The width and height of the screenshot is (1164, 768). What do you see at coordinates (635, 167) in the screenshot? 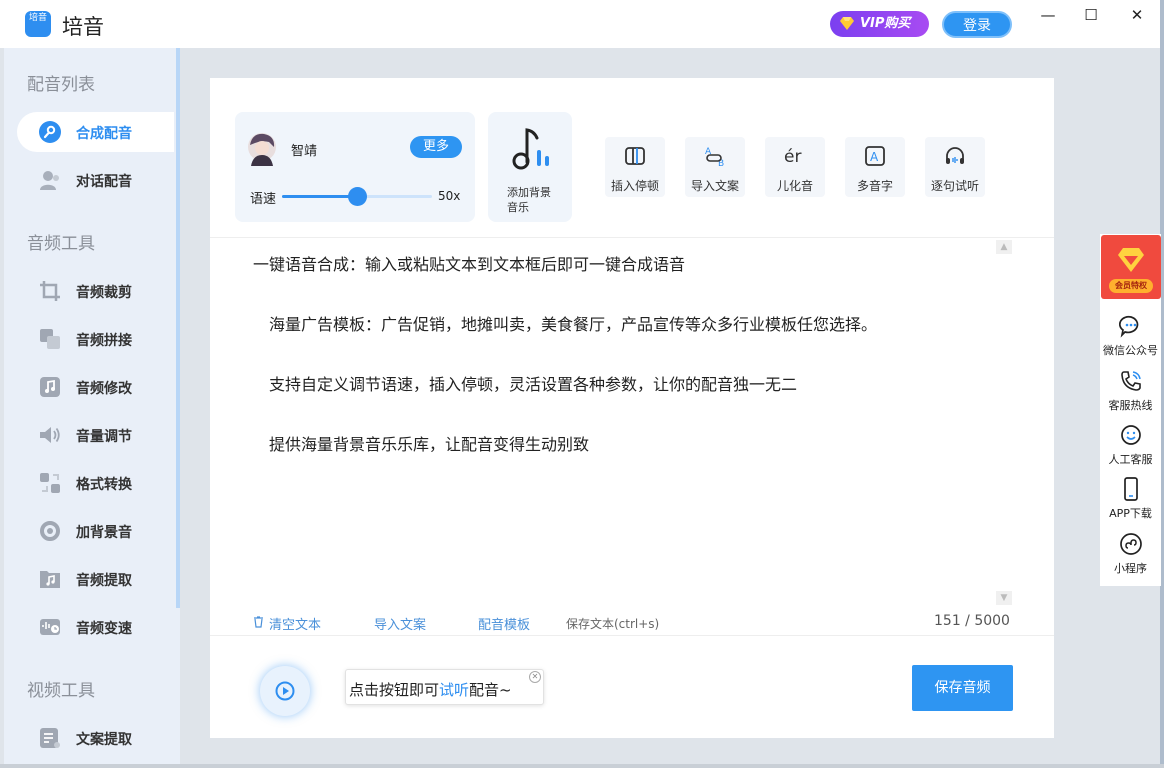
I see `insert-pause-button: 插入停顿` at bounding box center [635, 167].